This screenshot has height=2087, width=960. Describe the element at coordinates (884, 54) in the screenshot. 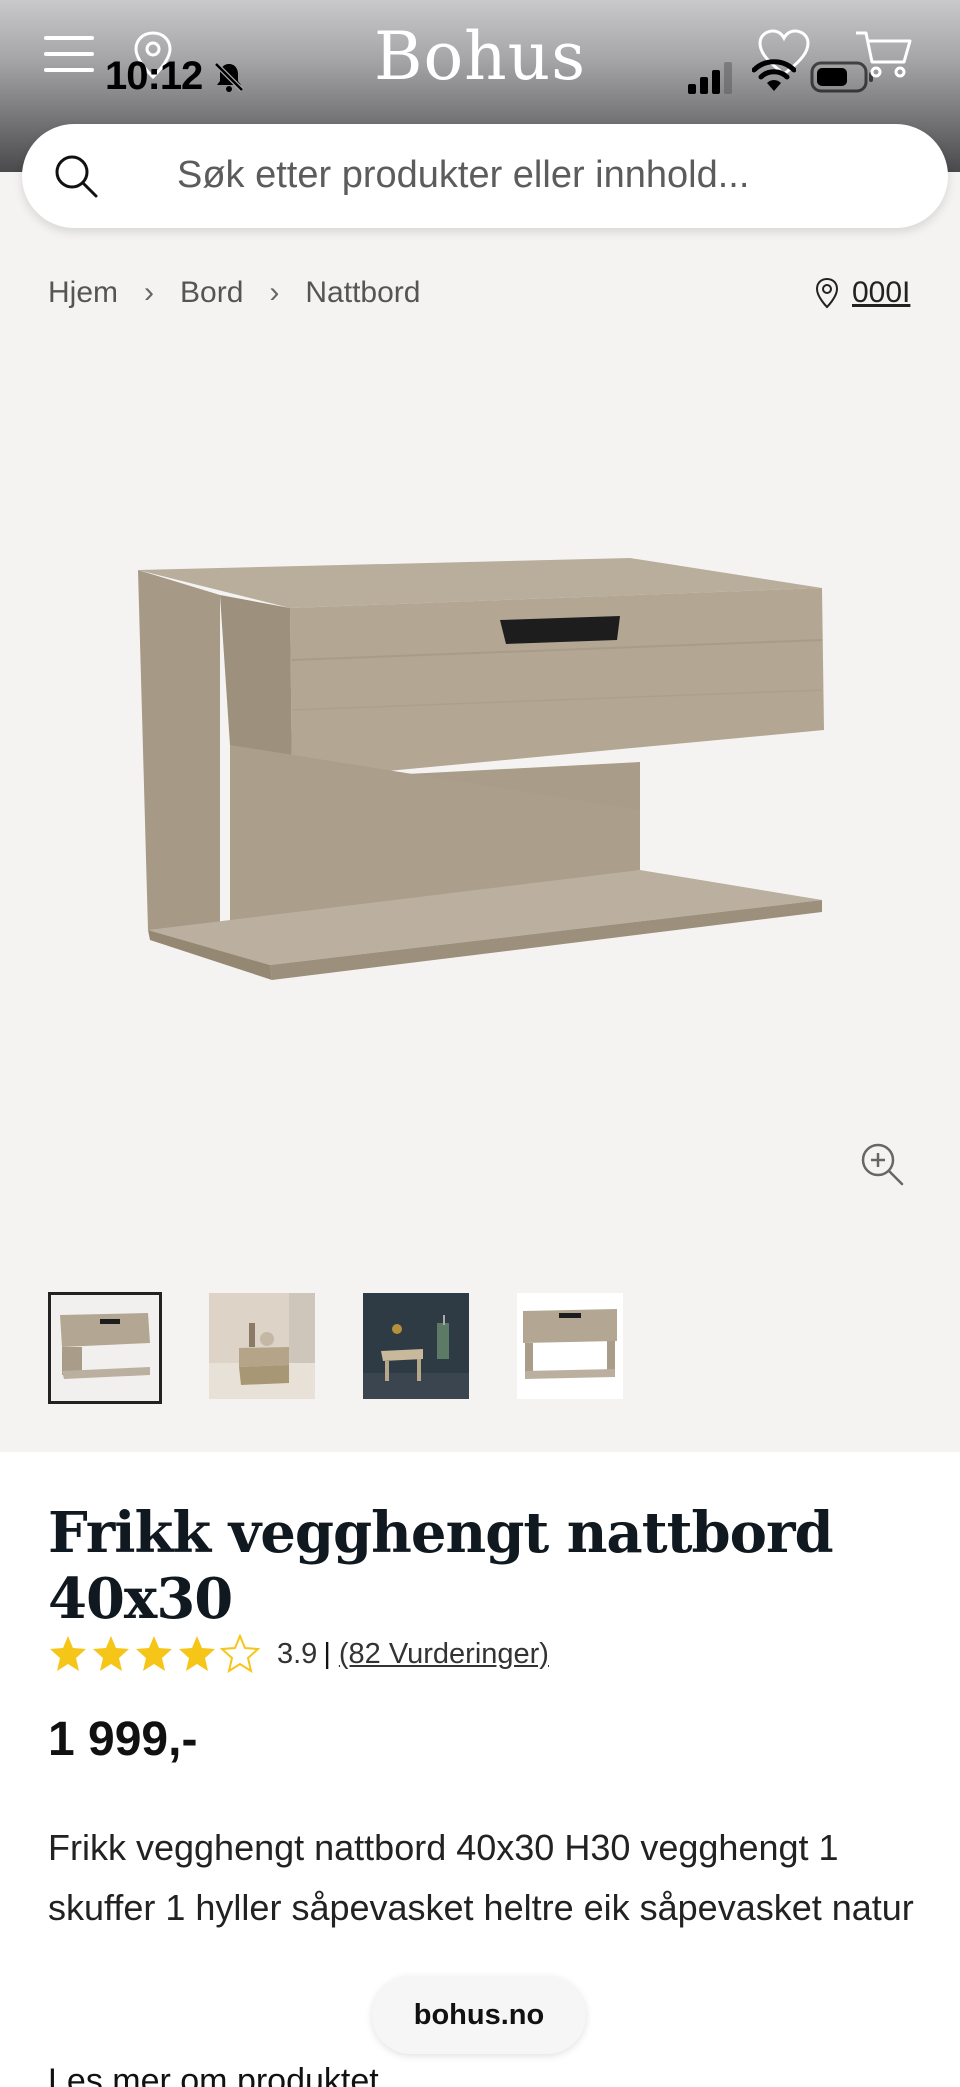

I see `cart-icon` at that location.